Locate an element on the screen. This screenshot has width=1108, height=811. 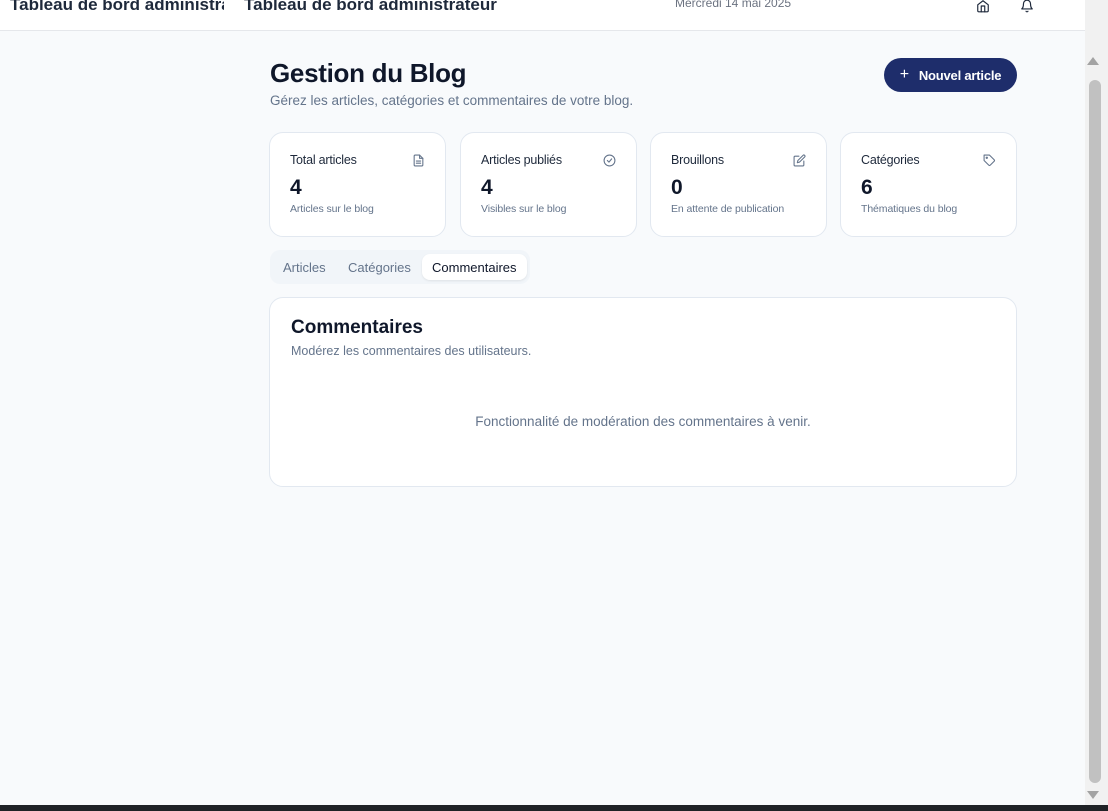
stat-description: Articles sur le blog is located at coordinates (332, 209).